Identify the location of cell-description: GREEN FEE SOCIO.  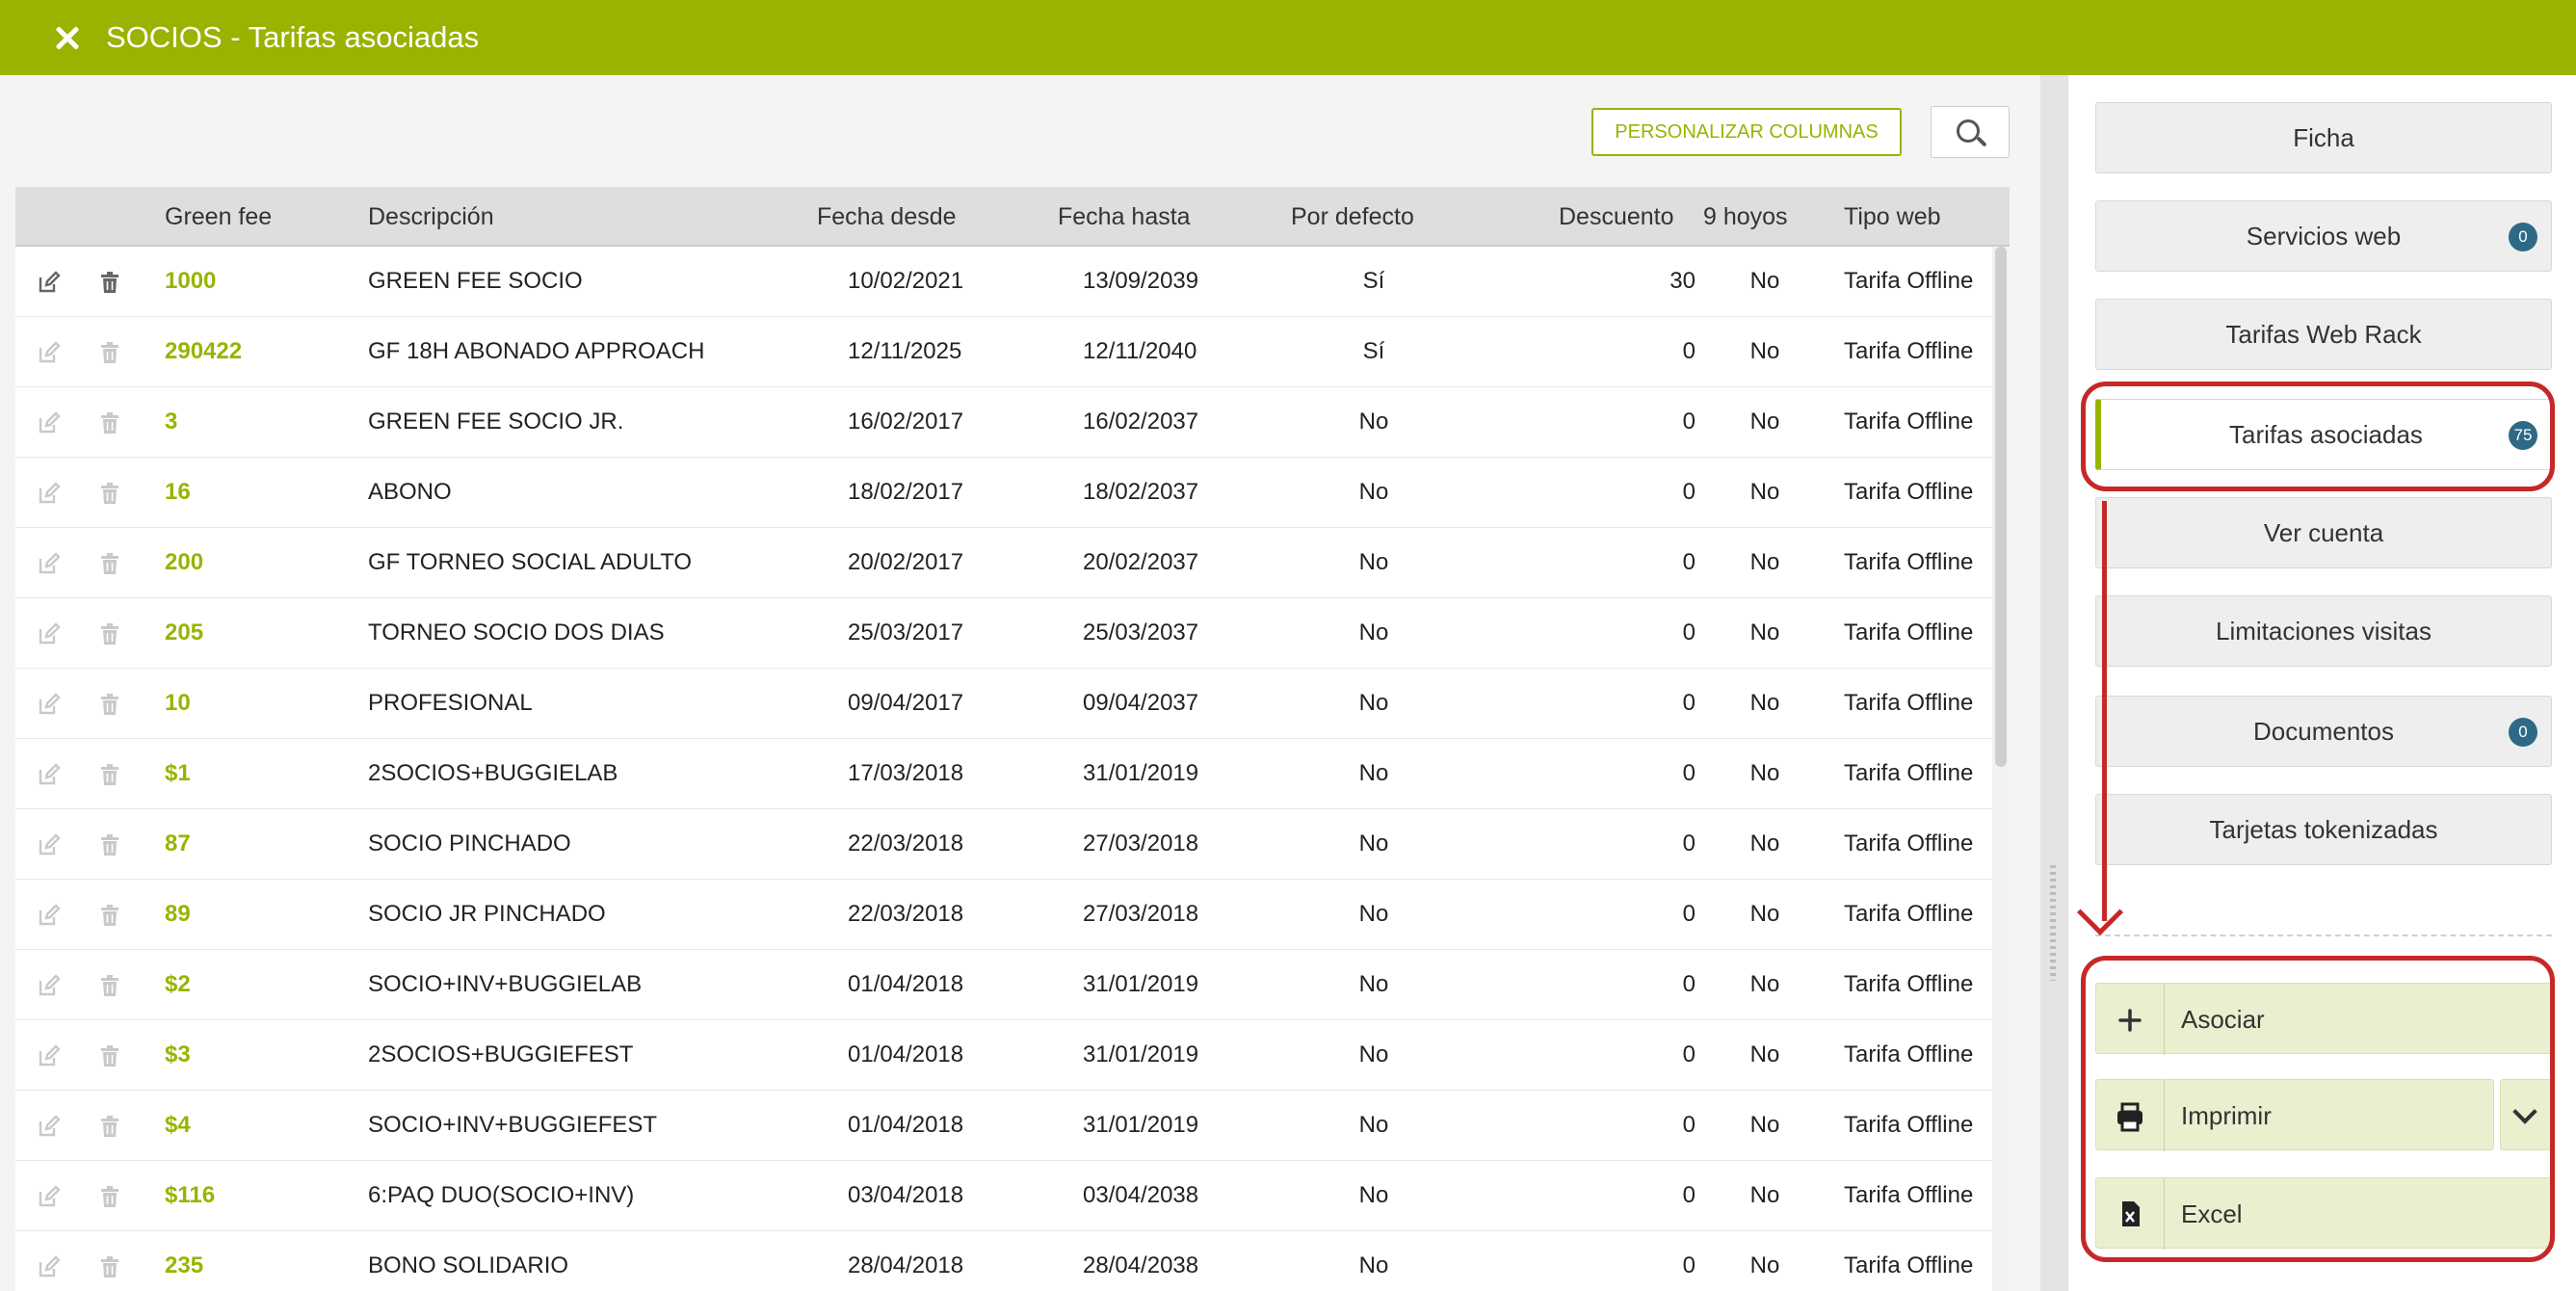
(475, 281).